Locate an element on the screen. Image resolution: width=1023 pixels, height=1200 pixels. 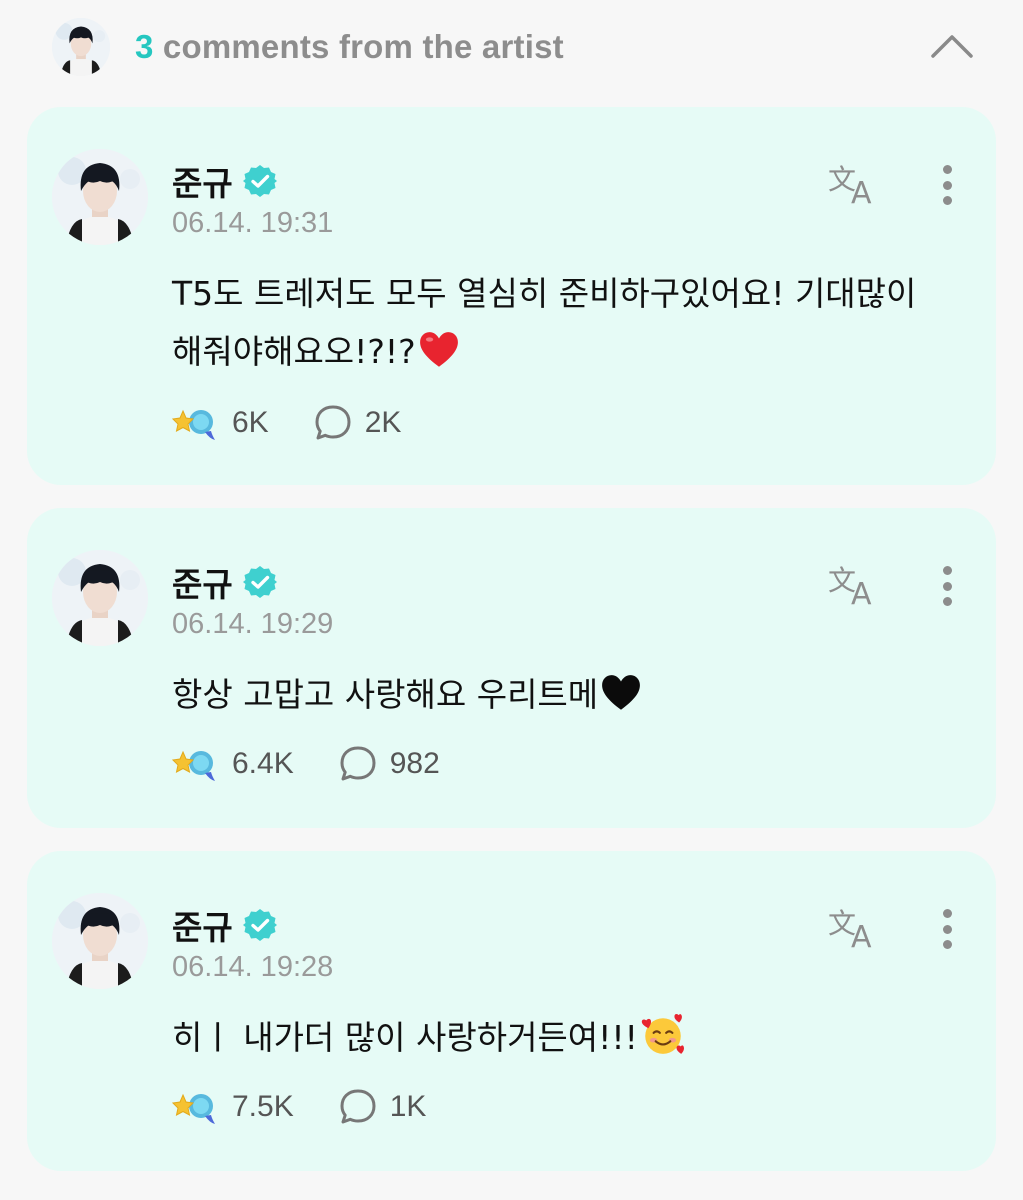
like-count: 7.5K is located at coordinates (263, 1106).